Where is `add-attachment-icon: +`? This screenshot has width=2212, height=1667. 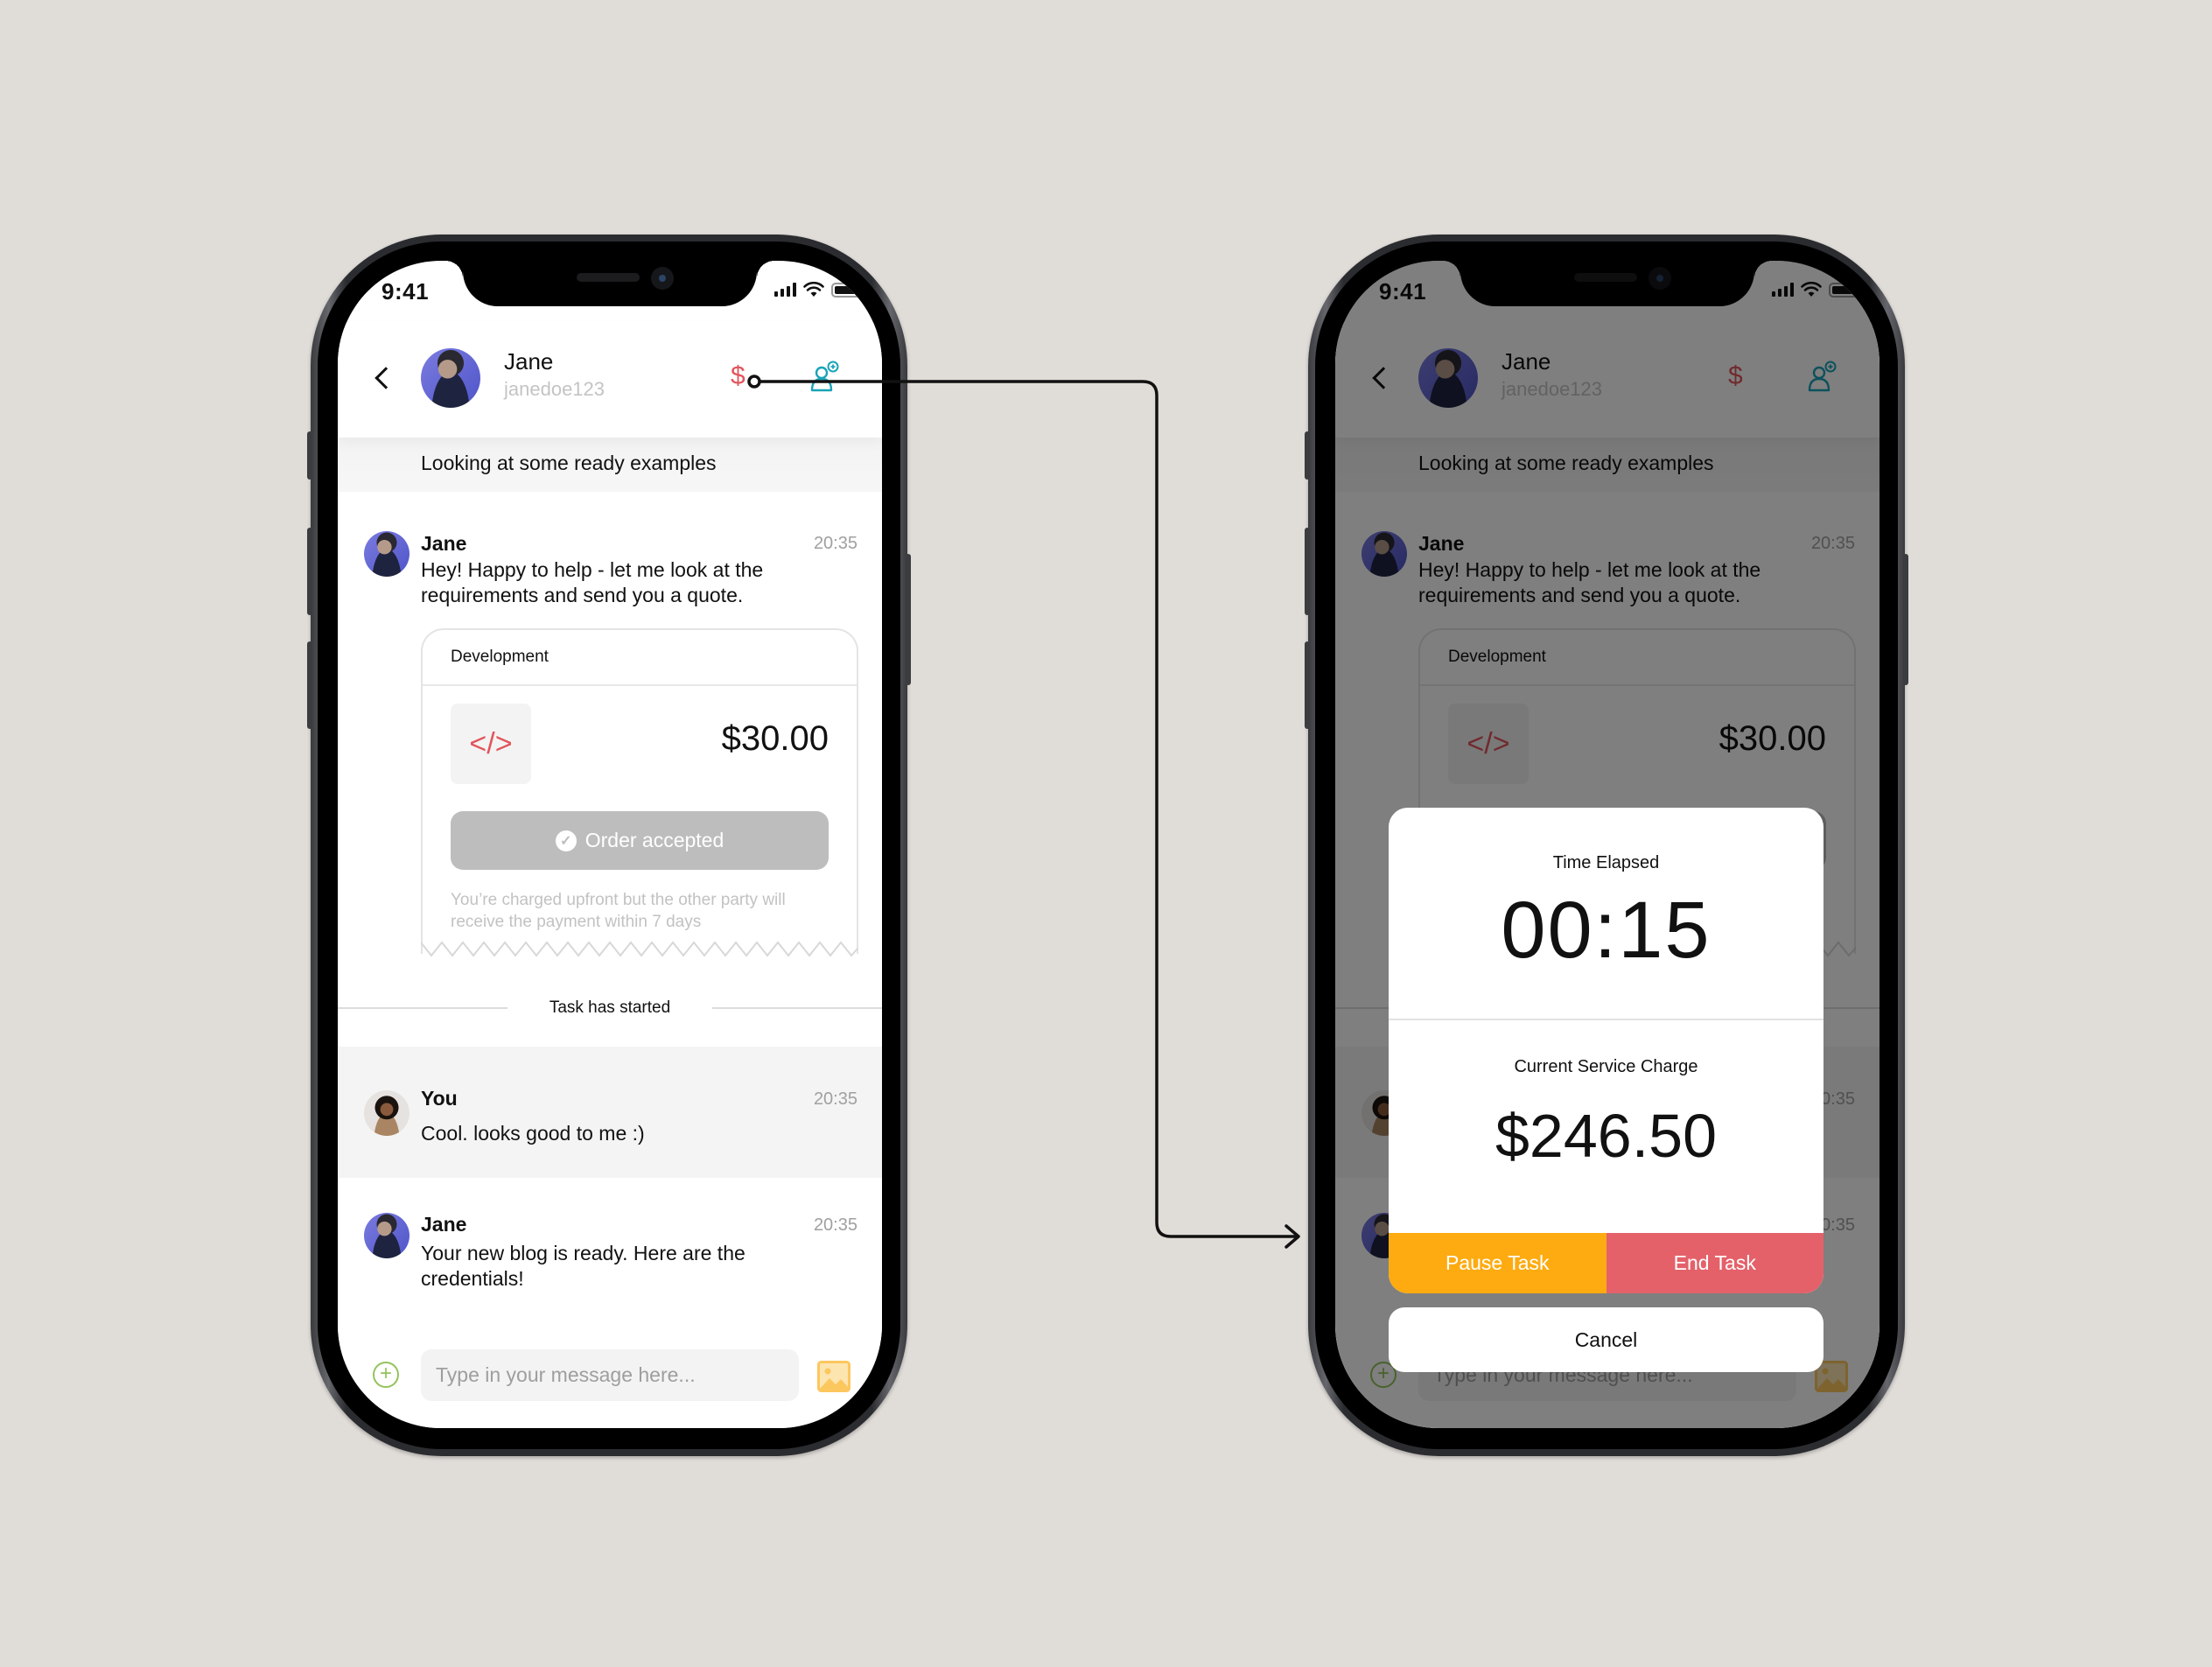 add-attachment-icon: + is located at coordinates (386, 1375).